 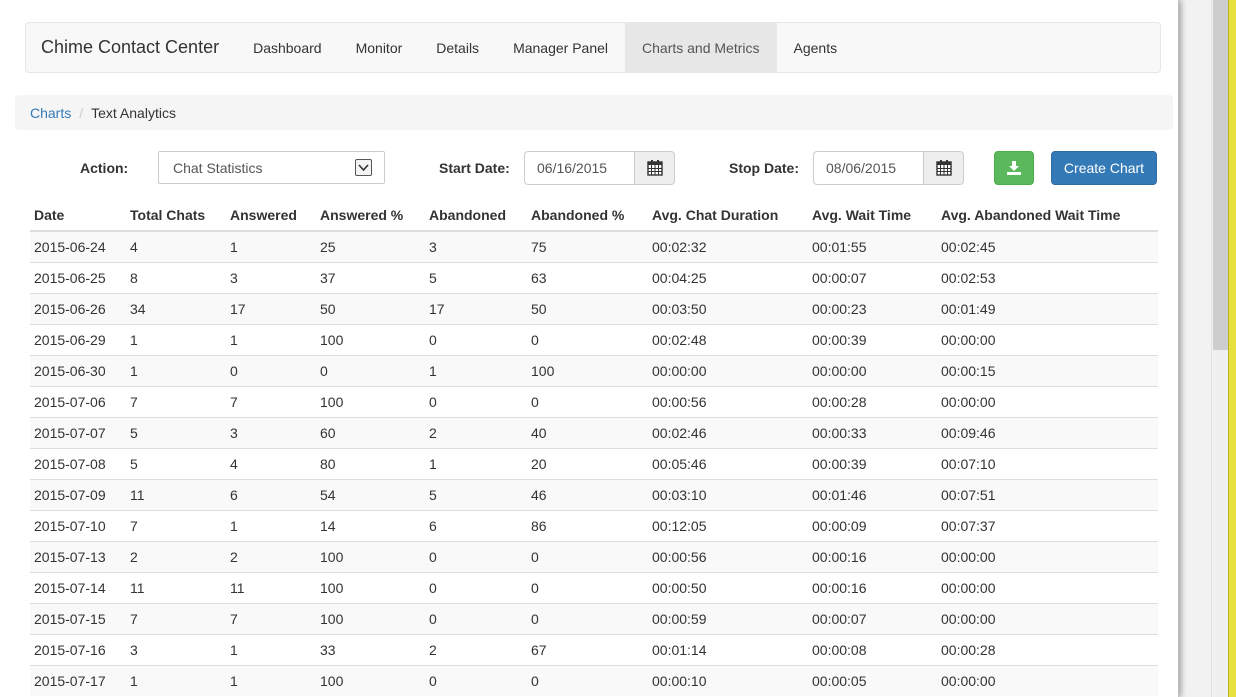 I want to click on action-select: Chat Statistics, so click(x=271, y=167).